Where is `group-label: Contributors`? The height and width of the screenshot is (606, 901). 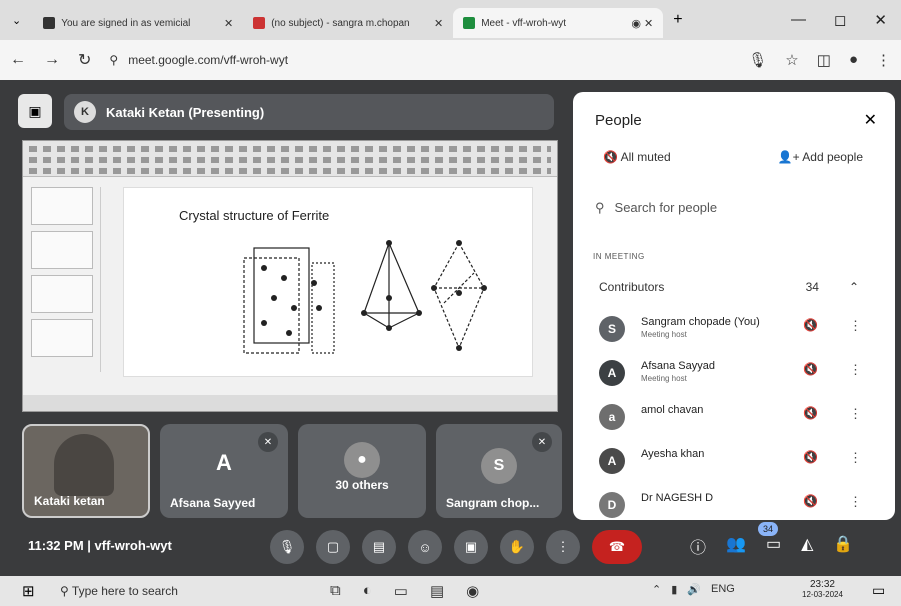 group-label: Contributors is located at coordinates (632, 287).